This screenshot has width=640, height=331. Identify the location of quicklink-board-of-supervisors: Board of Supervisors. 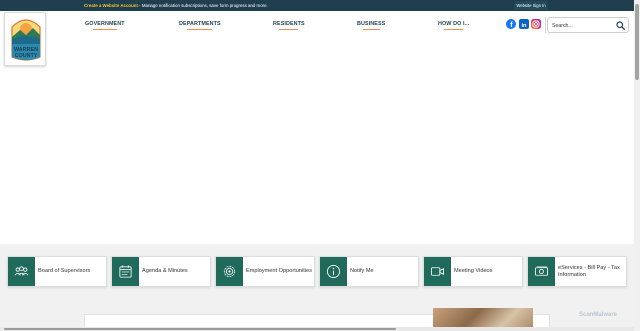
(57, 271).